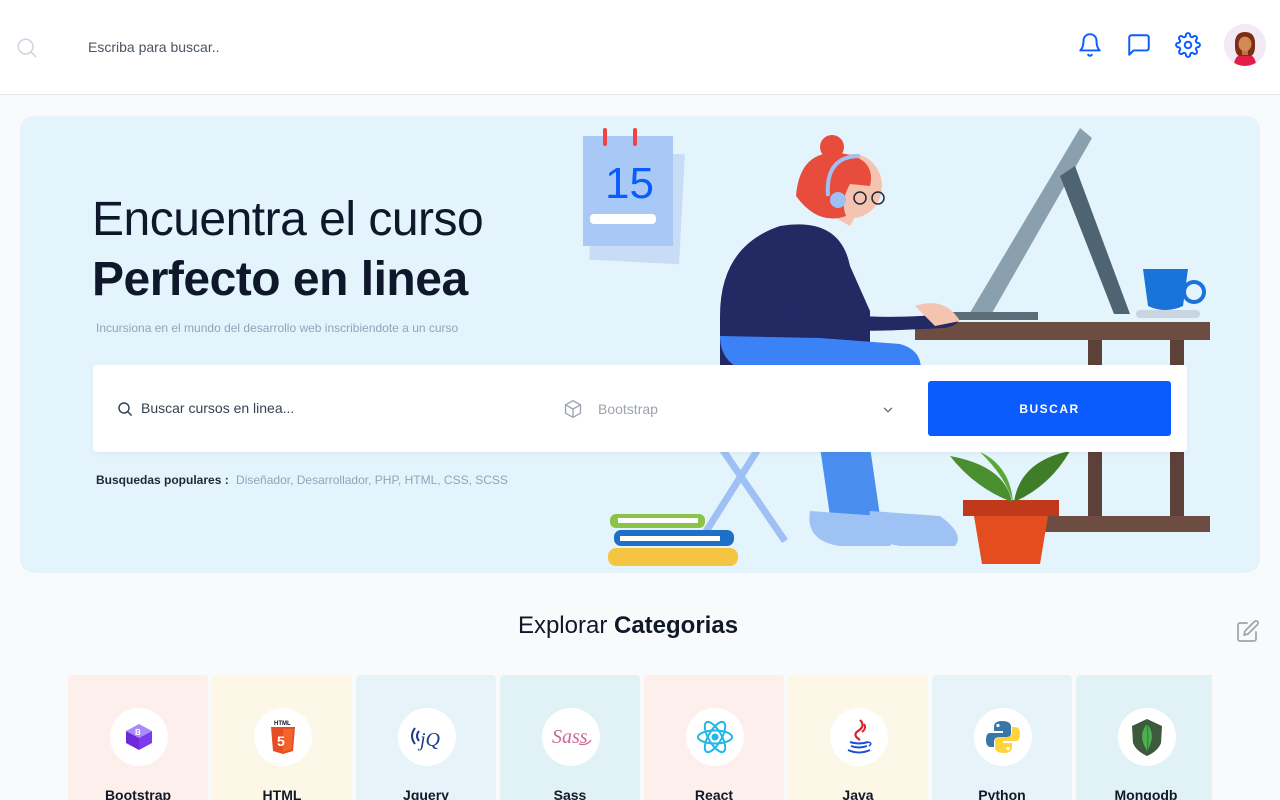  Describe the element at coordinates (288, 219) in the screenshot. I see `hero-title: Encuentra el curso` at that location.